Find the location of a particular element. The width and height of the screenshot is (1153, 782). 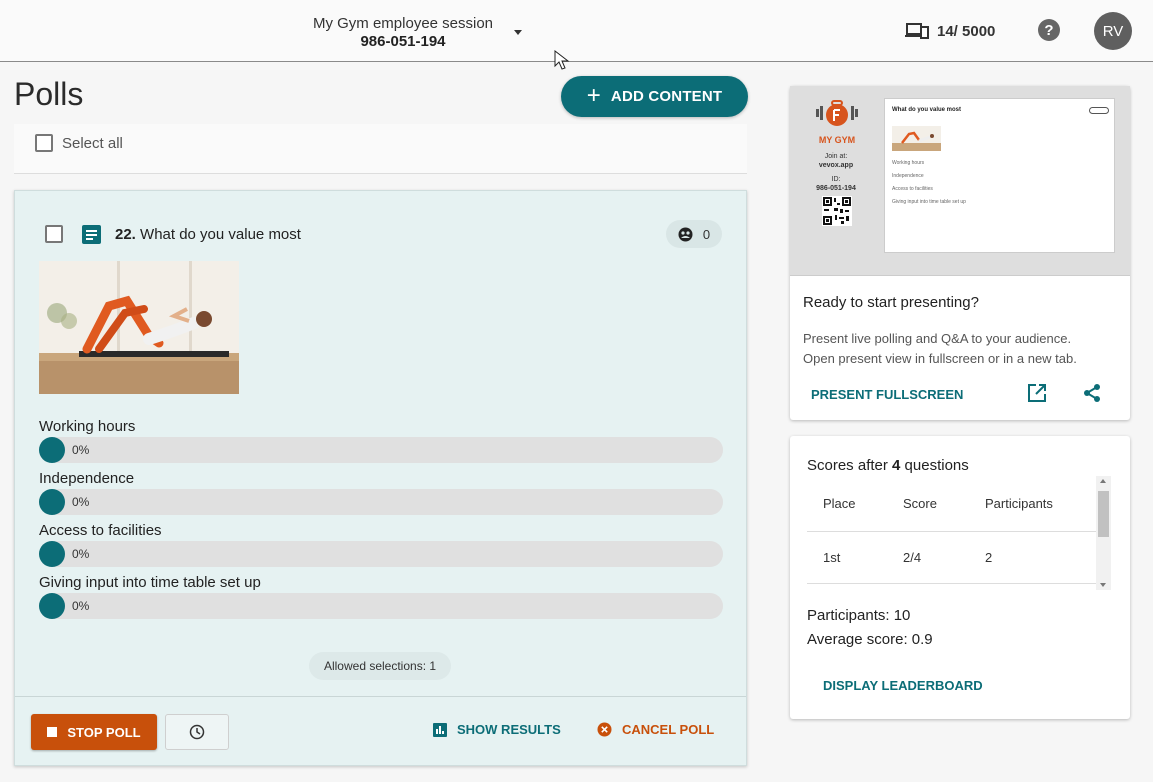

join-info: Join at: vevox.app ID: 986-051-194 is located at coordinates (836, 172).